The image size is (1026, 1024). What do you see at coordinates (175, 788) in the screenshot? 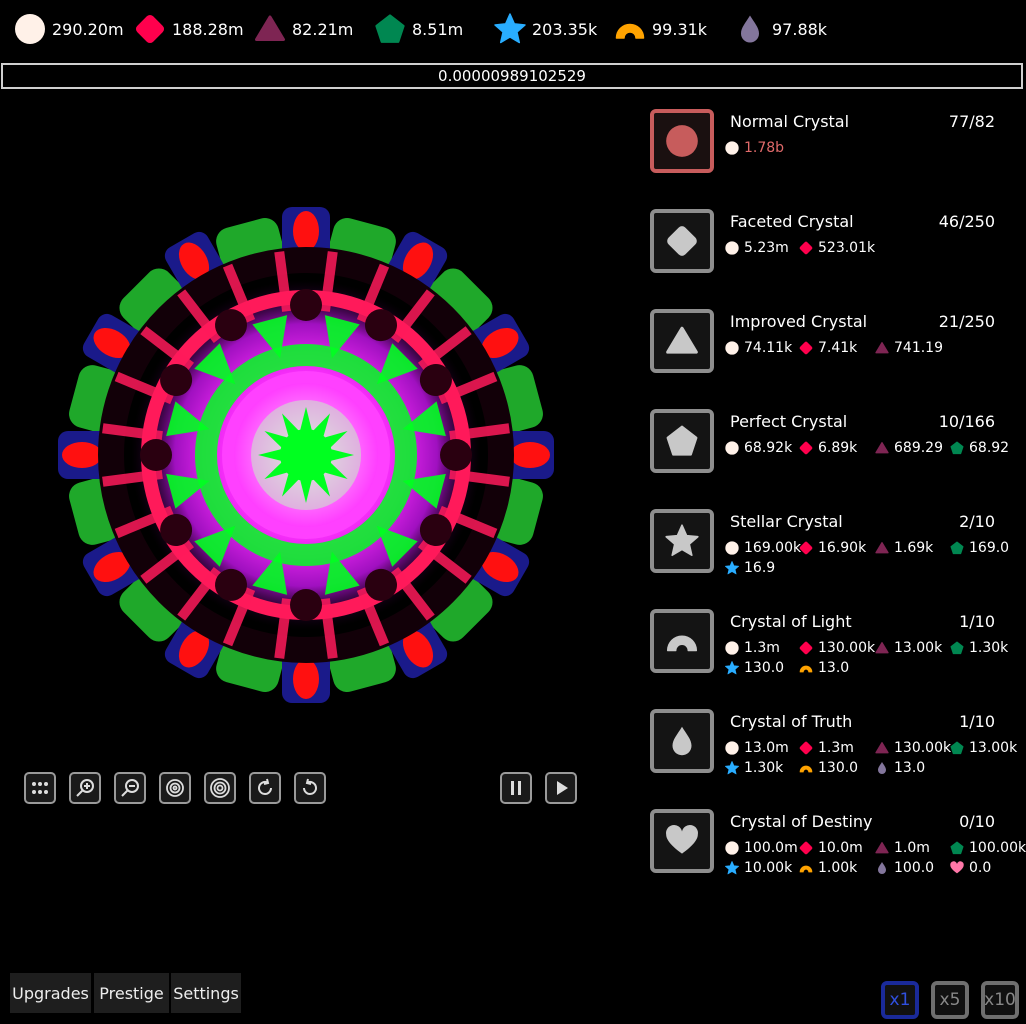
I see `spiral-in-button` at bounding box center [175, 788].